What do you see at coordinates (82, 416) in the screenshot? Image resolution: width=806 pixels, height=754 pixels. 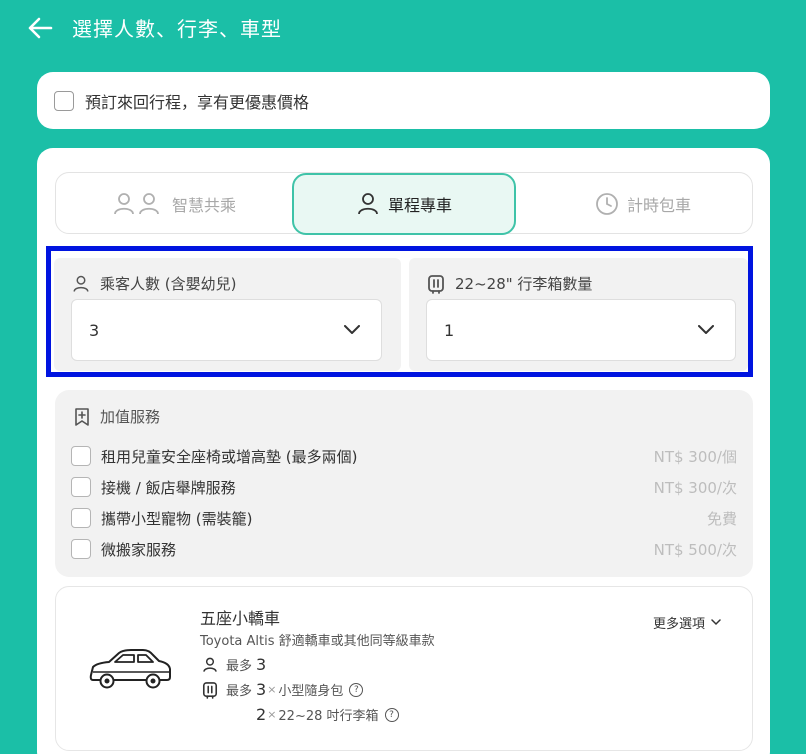 I see `bookmark-plus-icon` at bounding box center [82, 416].